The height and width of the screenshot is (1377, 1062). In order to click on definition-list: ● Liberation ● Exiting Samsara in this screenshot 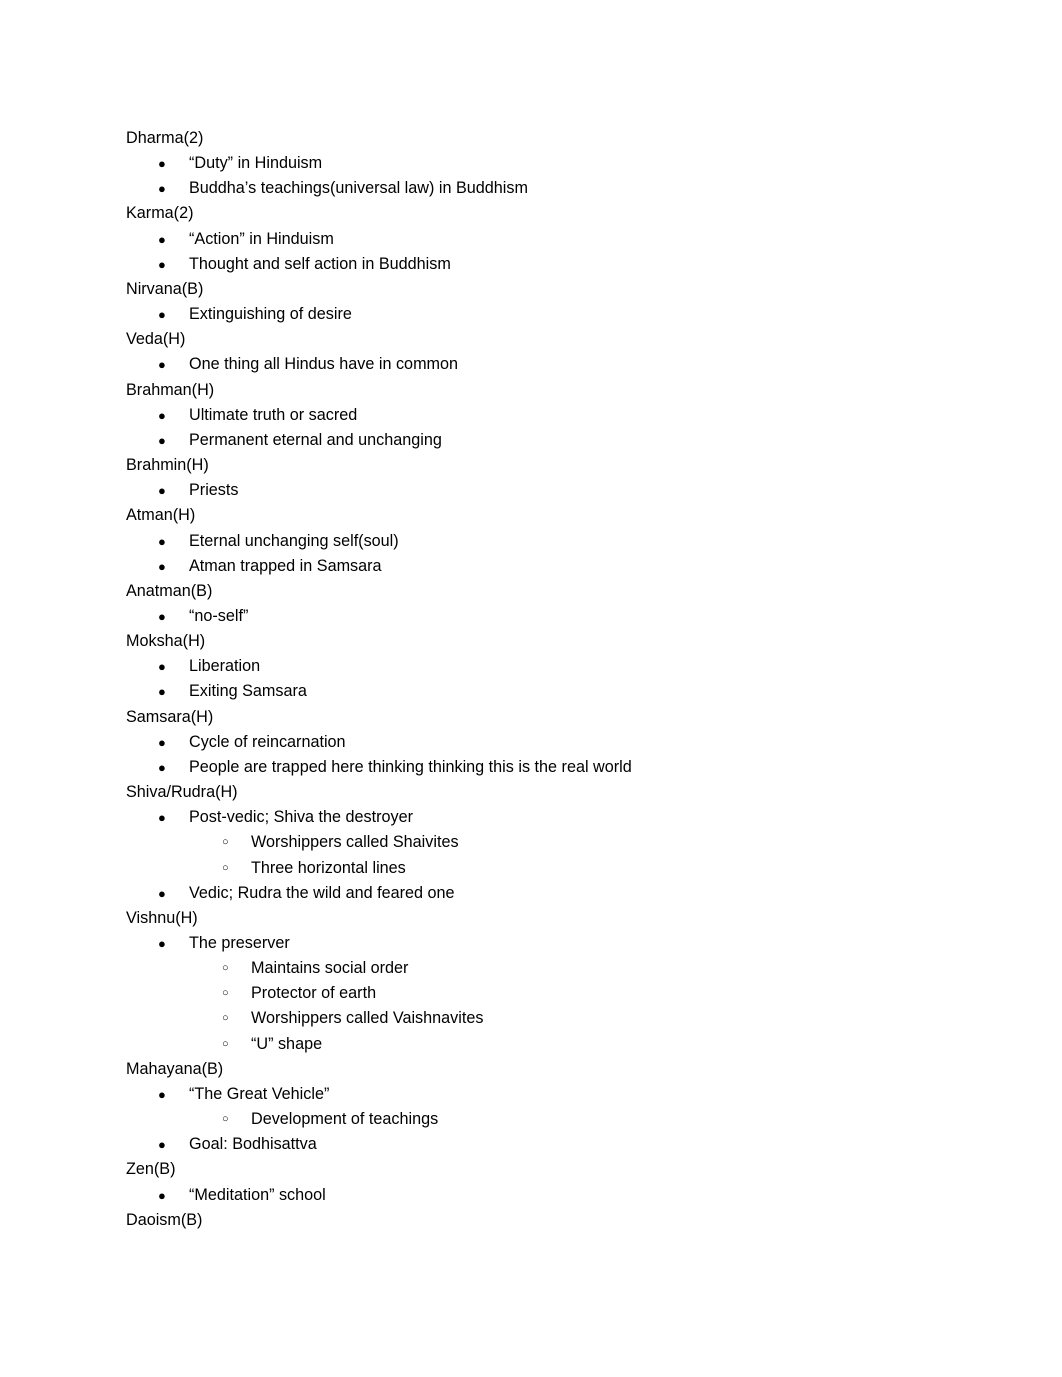, I will do `click(546, 679)`.